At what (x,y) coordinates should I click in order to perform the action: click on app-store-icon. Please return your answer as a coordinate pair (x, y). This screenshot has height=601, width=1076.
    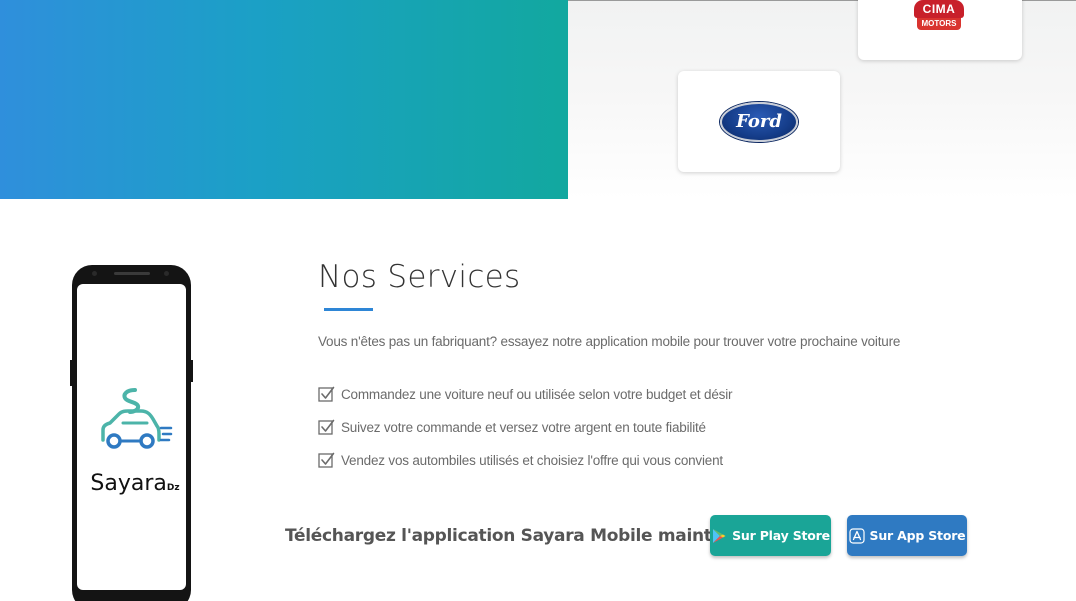
    Looking at the image, I should click on (856, 535).